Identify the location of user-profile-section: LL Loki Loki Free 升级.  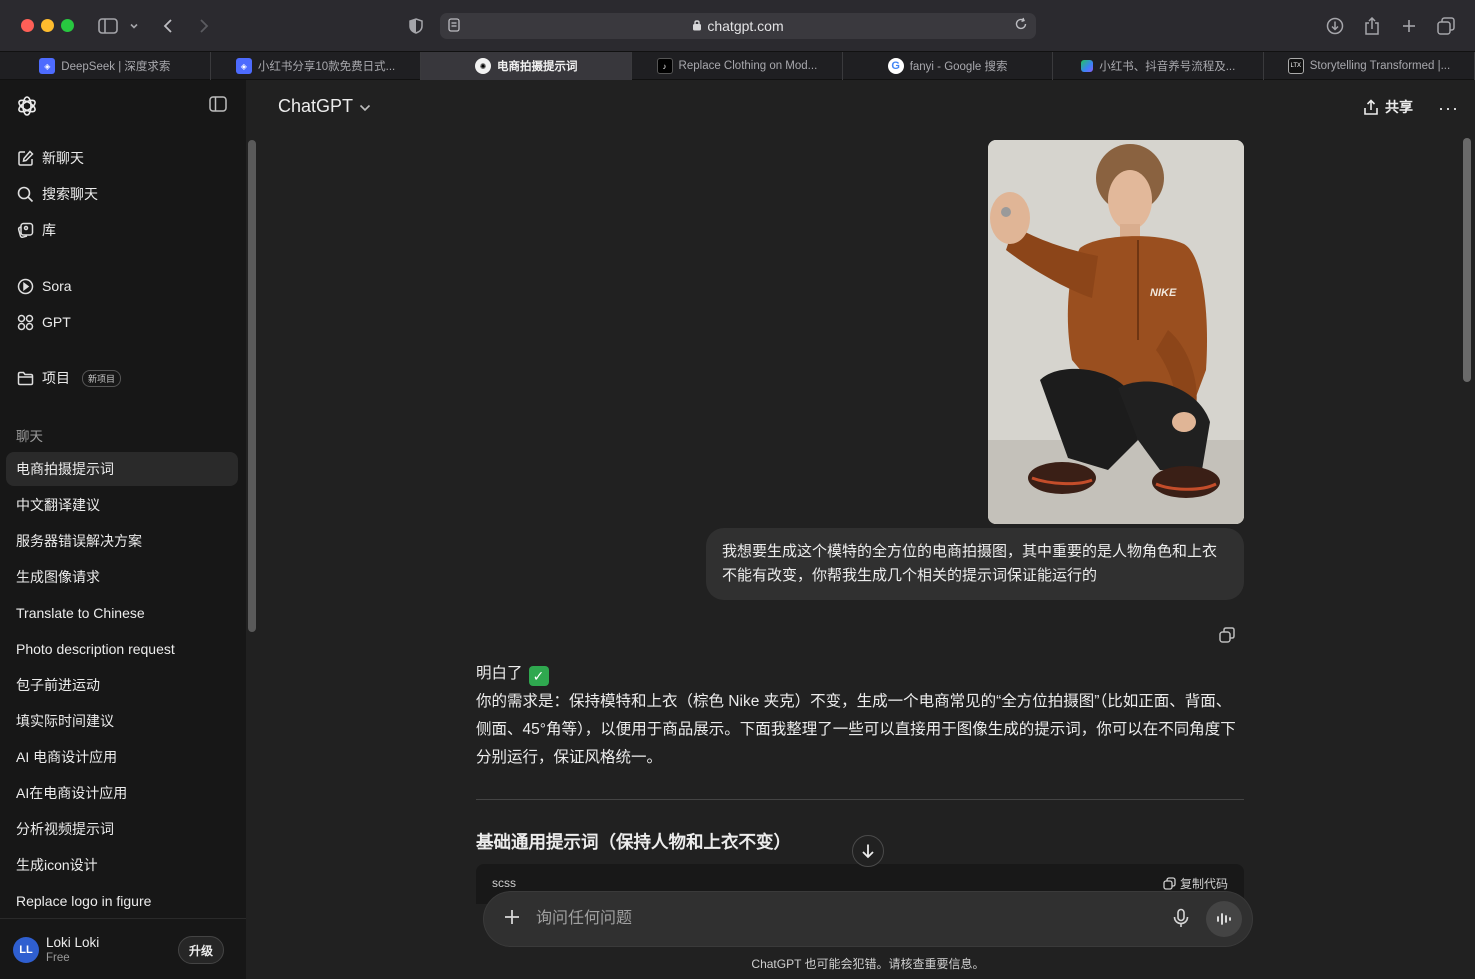
(123, 948).